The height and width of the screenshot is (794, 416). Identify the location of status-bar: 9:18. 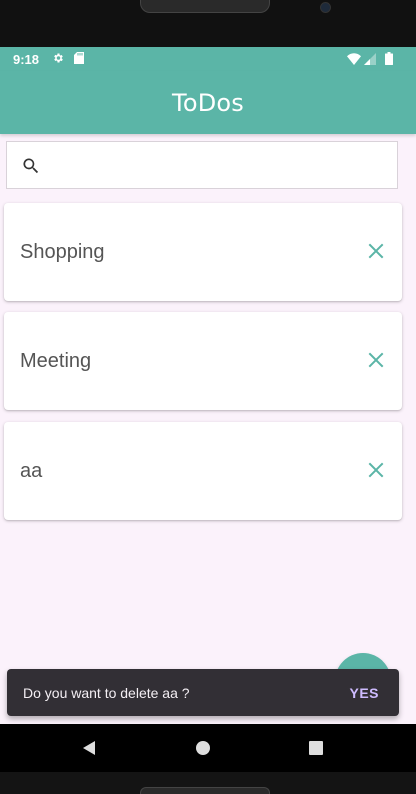
(208, 59).